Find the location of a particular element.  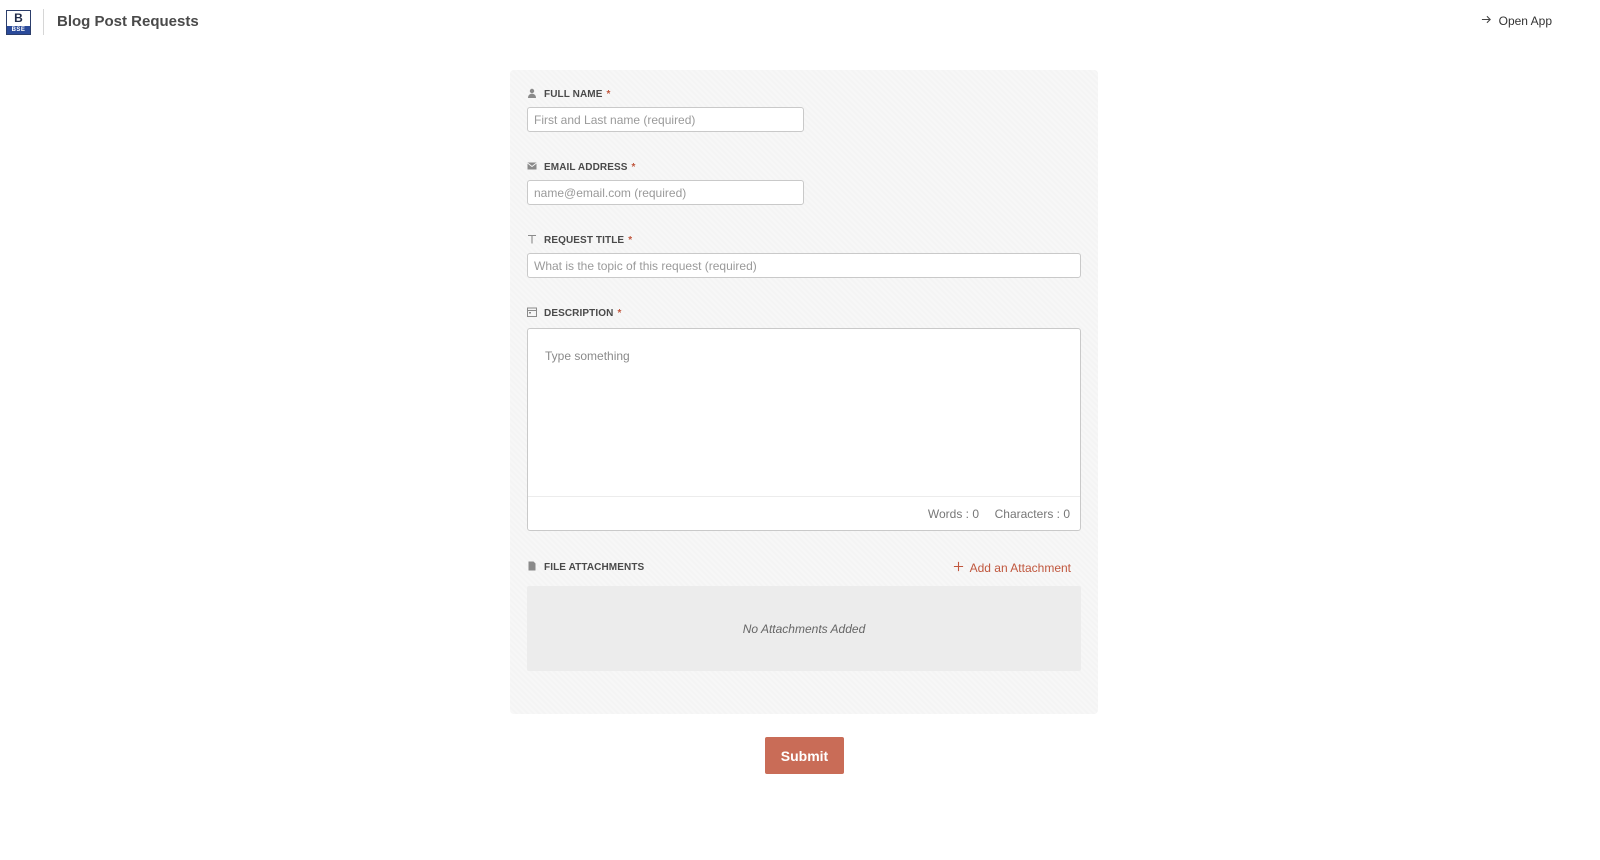

open-app-label: Open App is located at coordinates (1525, 21).